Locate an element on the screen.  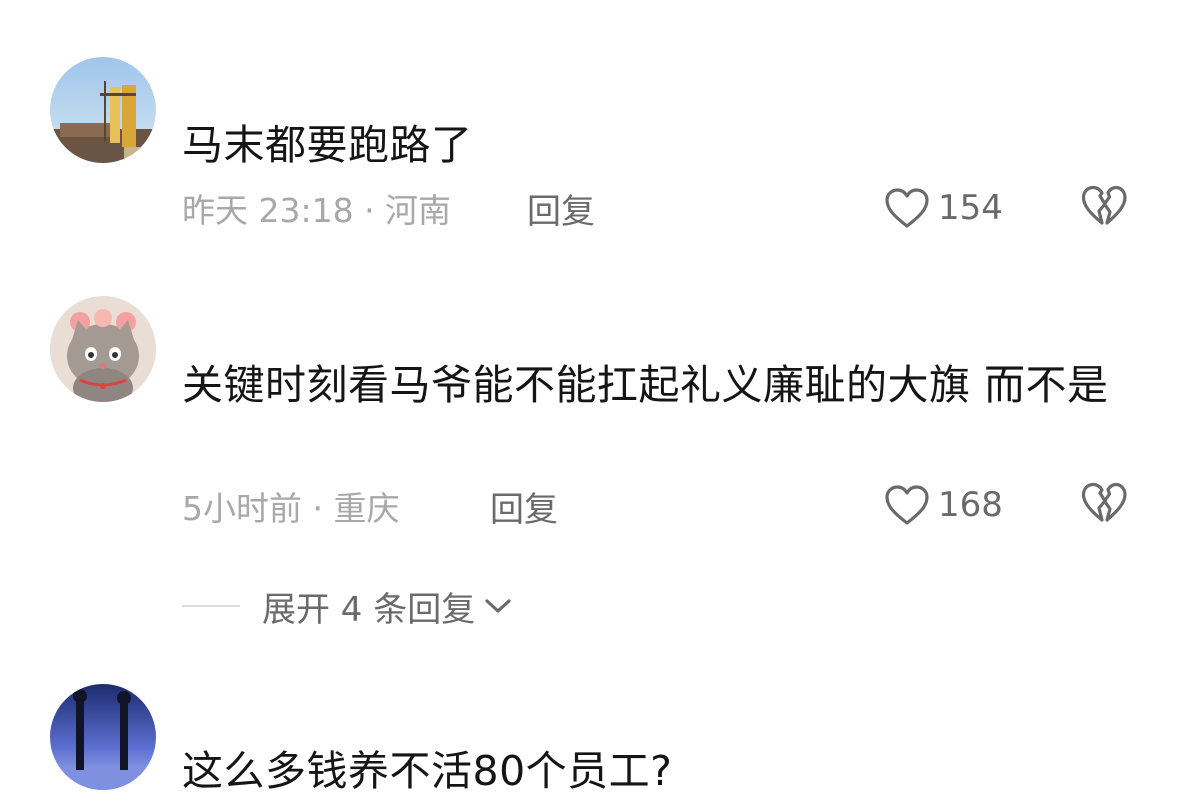
like-count: 168 is located at coordinates (970, 505).